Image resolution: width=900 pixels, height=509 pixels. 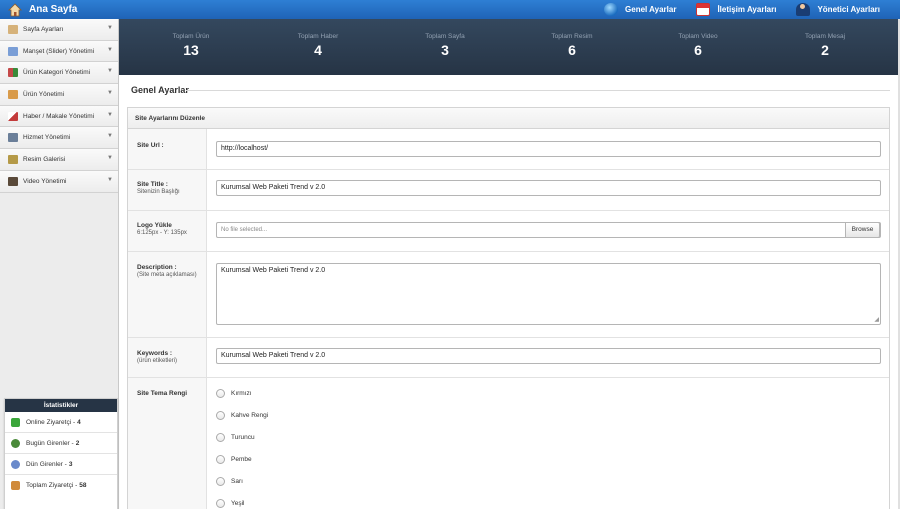 I want to click on site-title-hint: Sitenizin Başlığı, so click(x=158, y=192).